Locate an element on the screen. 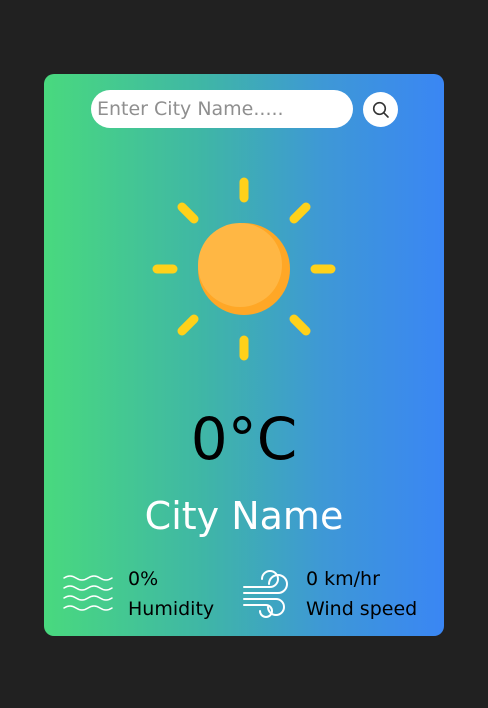  search-button is located at coordinates (380, 109).